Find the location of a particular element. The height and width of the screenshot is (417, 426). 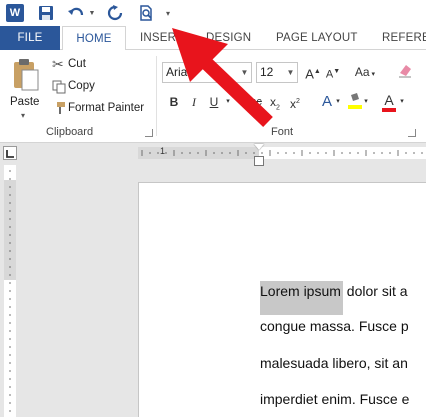

tab-references: REFEREN is located at coordinates (404, 38).